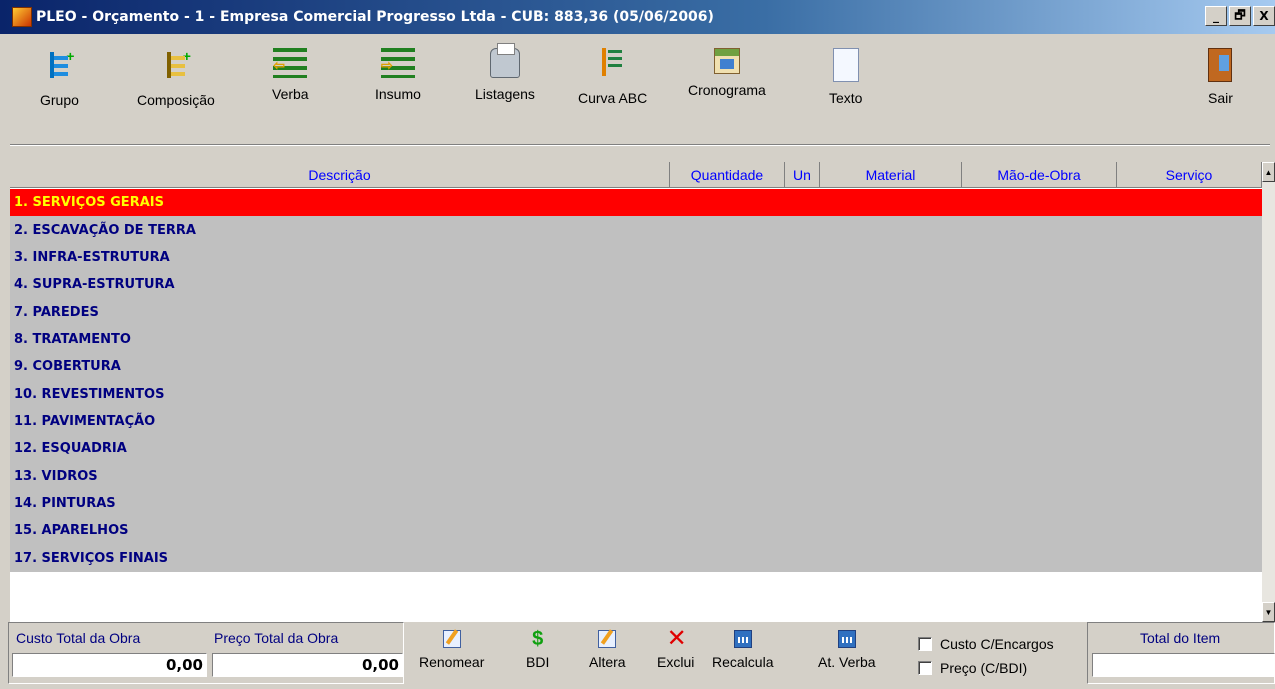 The width and height of the screenshot is (1275, 689). Describe the element at coordinates (1180, 638) in the screenshot. I see `item-total-label: Total do Item` at that location.